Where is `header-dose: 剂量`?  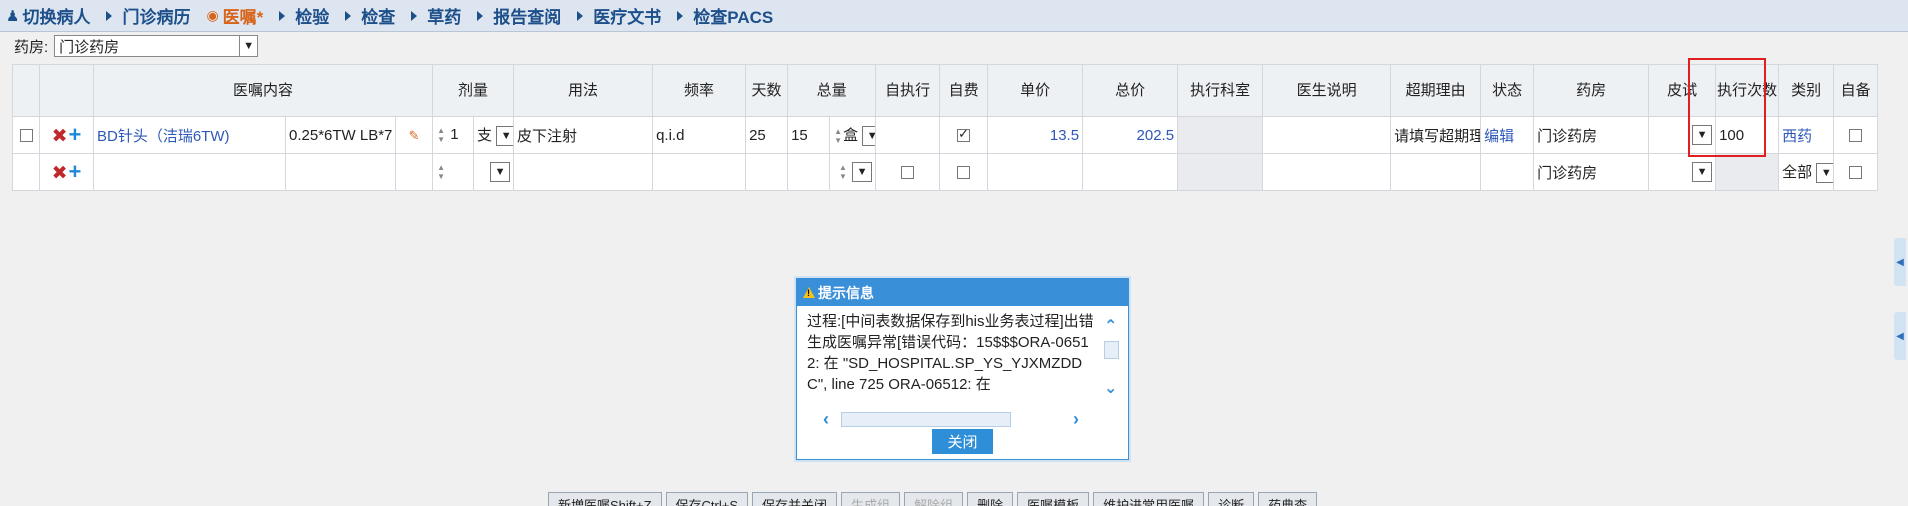 header-dose: 剂量 is located at coordinates (473, 90).